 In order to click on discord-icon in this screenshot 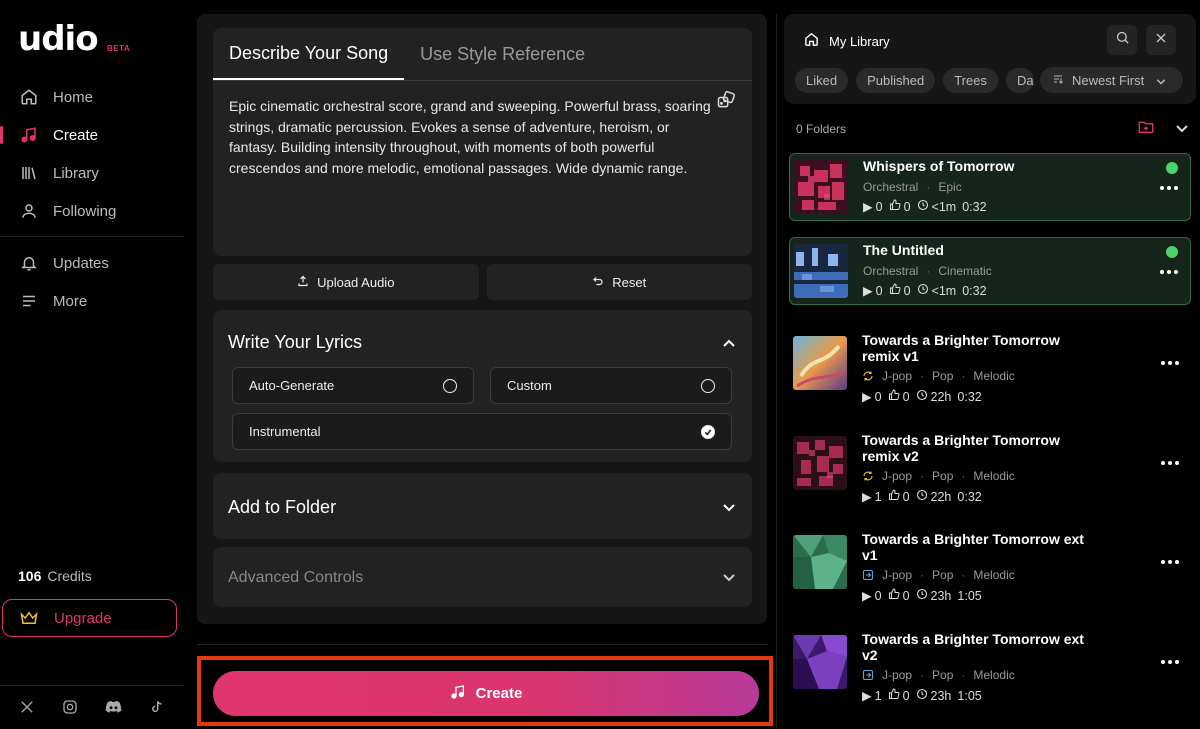, I will do `click(113, 707)`.